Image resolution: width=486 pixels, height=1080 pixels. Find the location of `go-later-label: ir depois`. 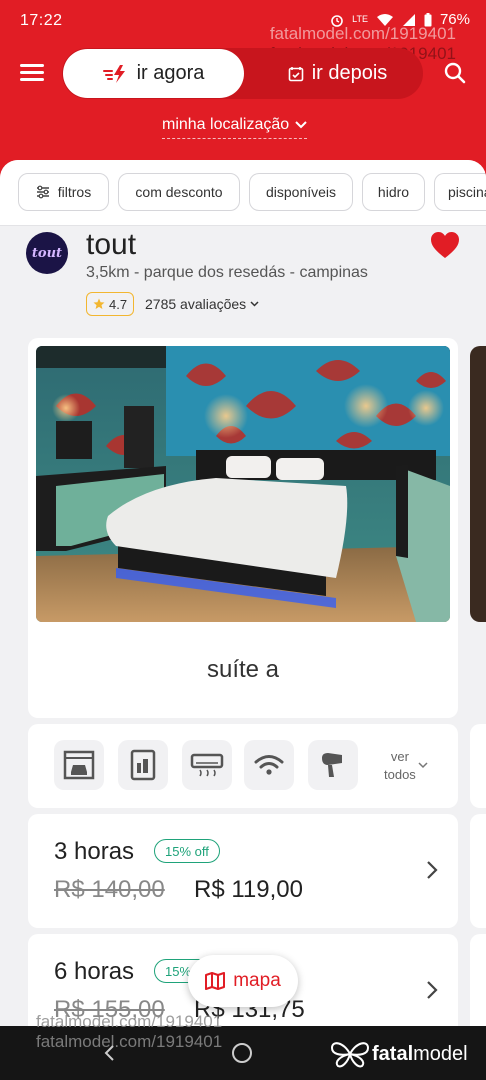

go-later-label: ir depois is located at coordinates (349, 73).